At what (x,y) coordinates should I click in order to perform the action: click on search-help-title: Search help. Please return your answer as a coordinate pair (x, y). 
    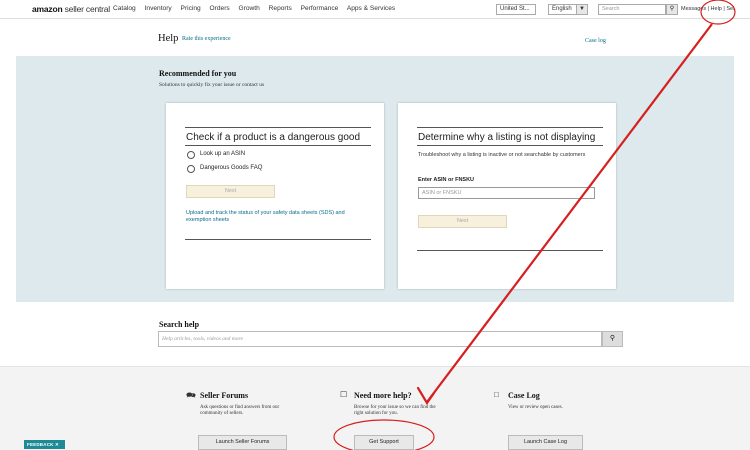
    Looking at the image, I should click on (179, 324).